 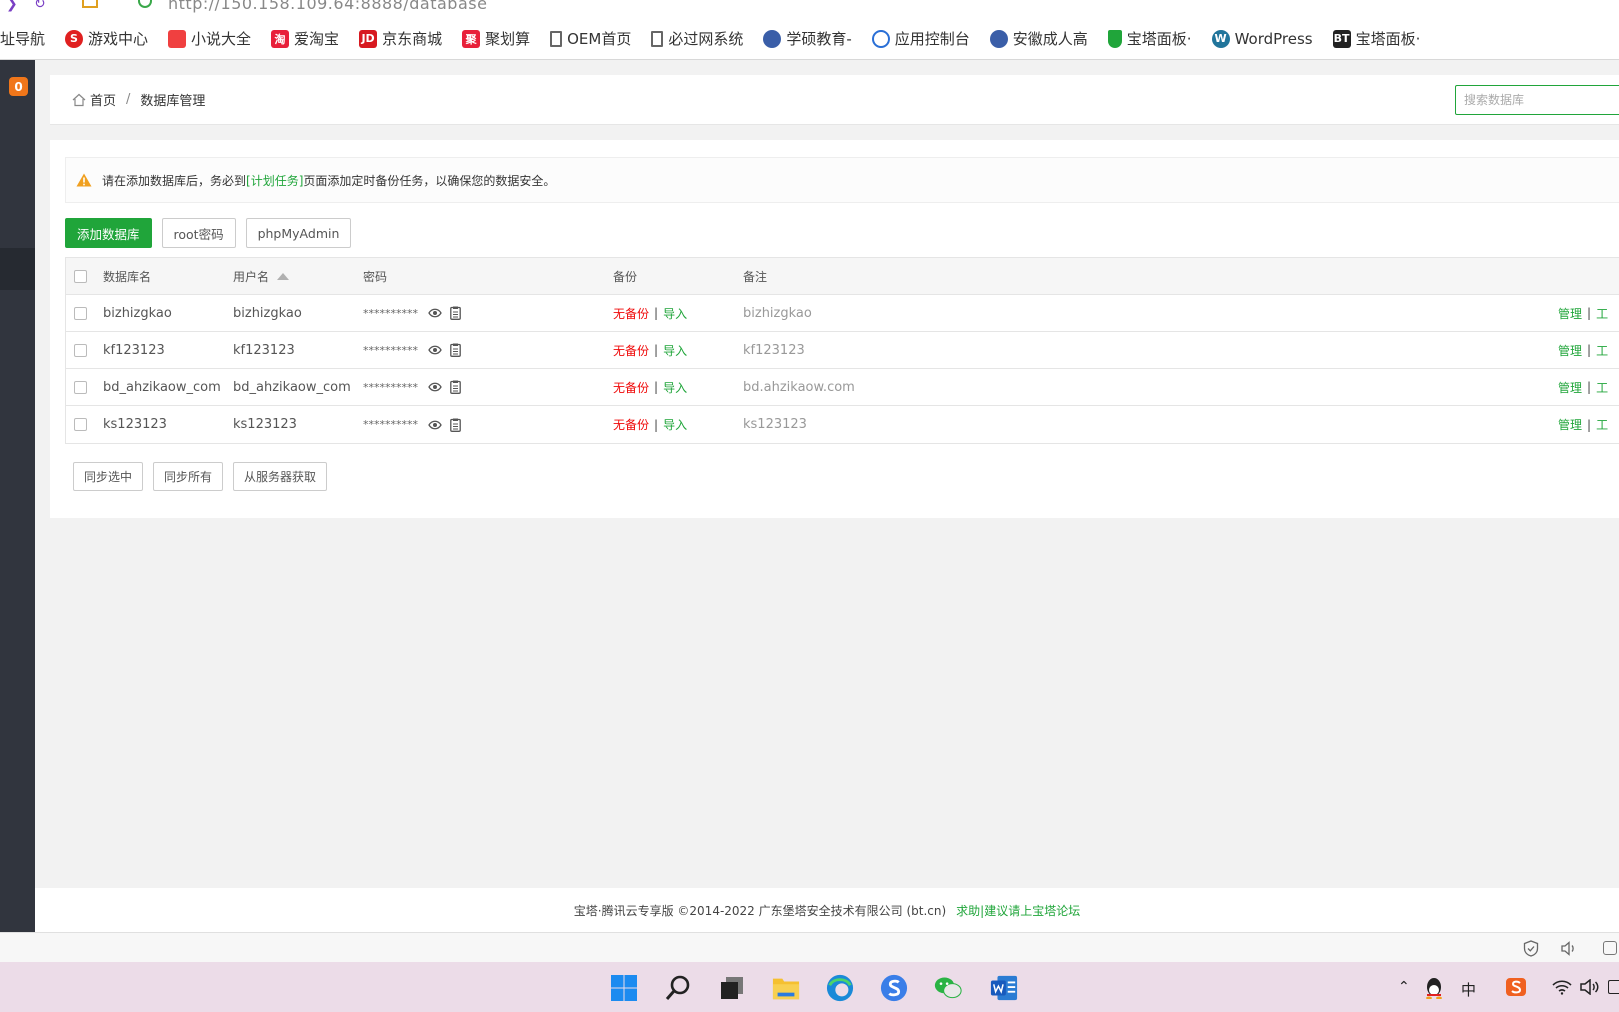 What do you see at coordinates (777, 313) in the screenshot?
I see `db-note: bizhizgkao` at bounding box center [777, 313].